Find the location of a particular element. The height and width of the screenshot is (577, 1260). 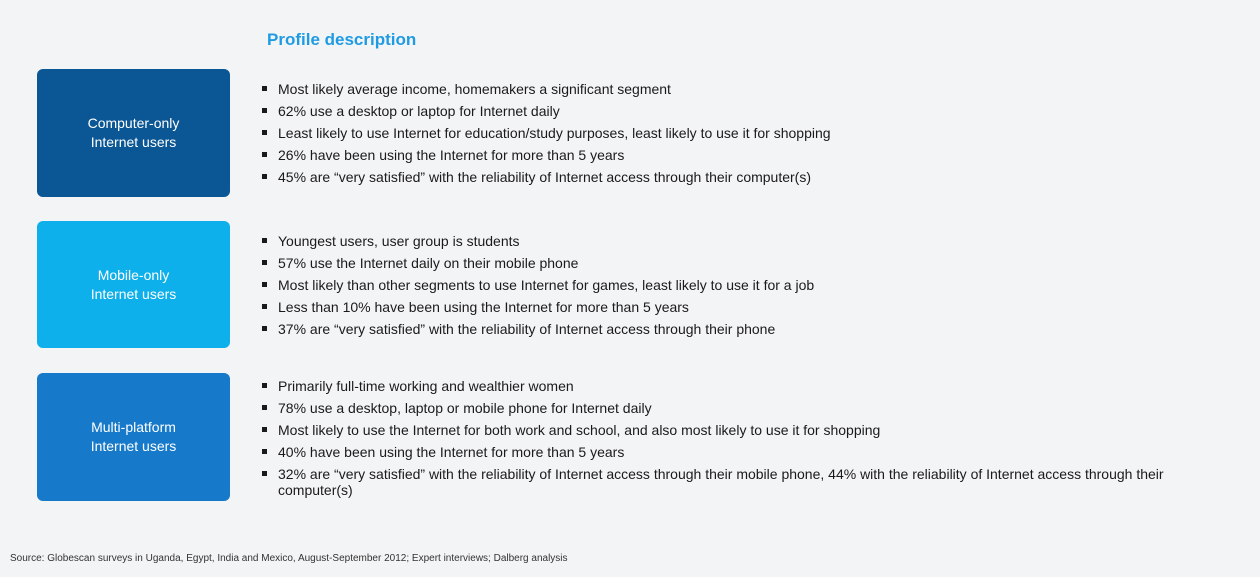

section-heading: Profile description is located at coordinates (342, 39).